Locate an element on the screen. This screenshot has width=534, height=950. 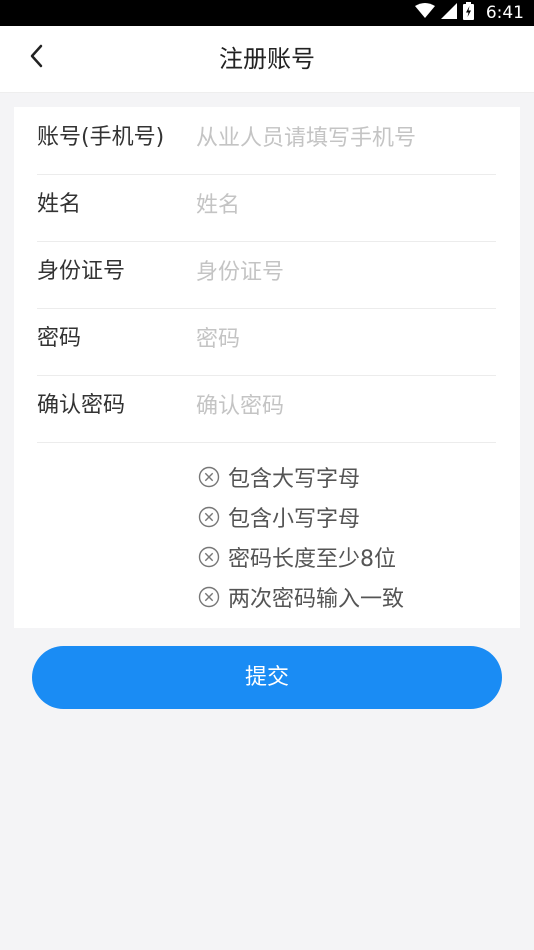
rule-passwords-match: 两次密码输入一致 is located at coordinates (301, 597).